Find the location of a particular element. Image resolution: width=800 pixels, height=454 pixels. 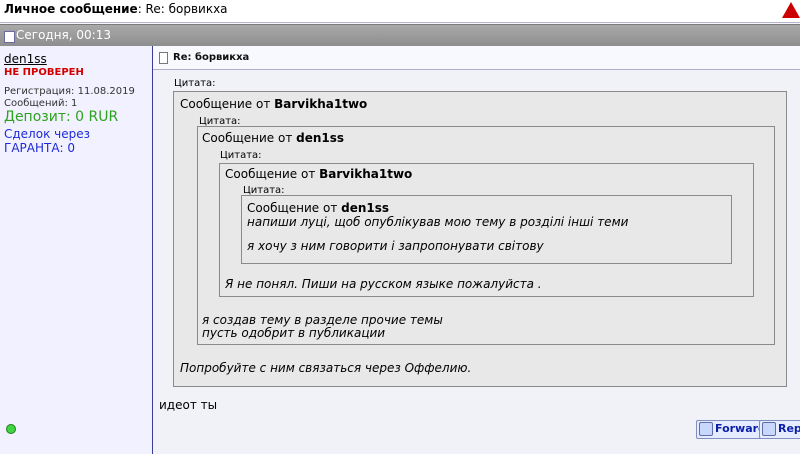

reply-icon is located at coordinates (769, 429).